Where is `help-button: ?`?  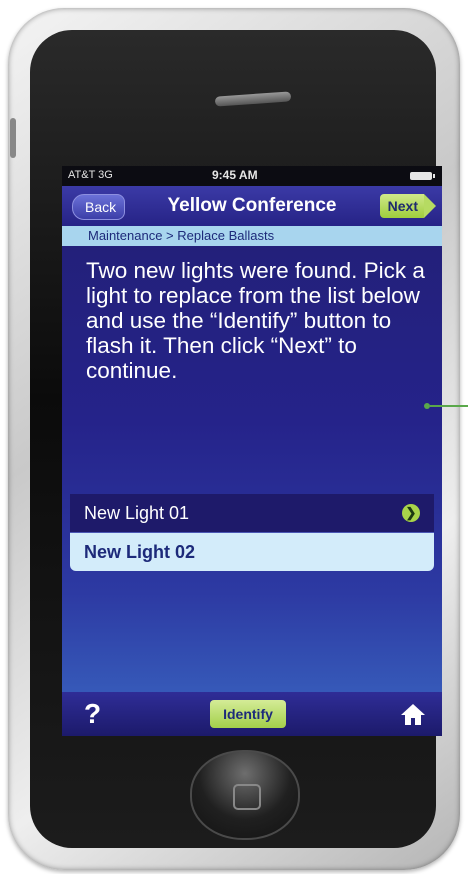 help-button: ? is located at coordinates (92, 714).